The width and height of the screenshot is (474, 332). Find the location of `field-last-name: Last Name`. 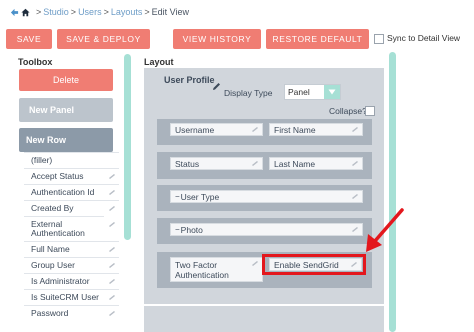

field-last-name: Last Name is located at coordinates (316, 163).